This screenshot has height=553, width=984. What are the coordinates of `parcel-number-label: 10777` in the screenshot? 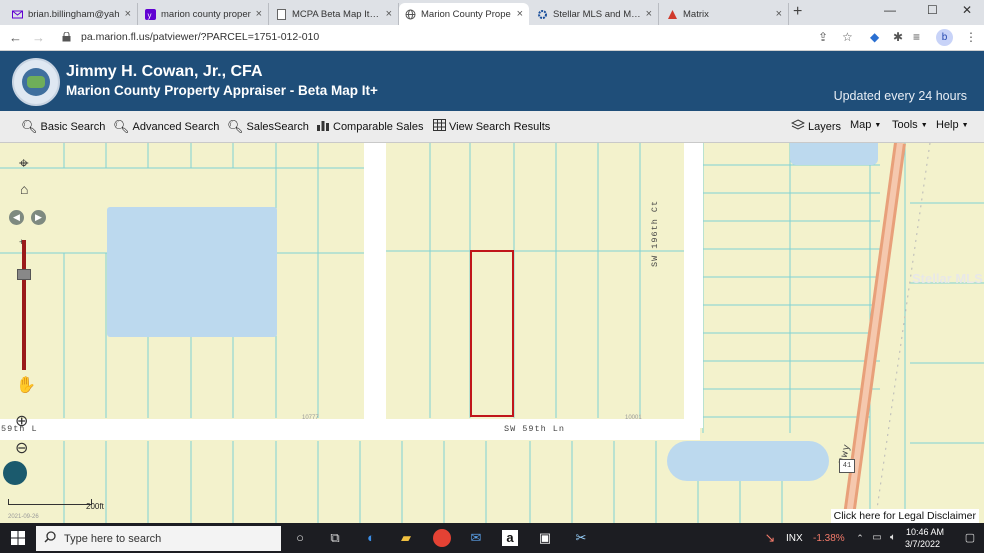 It's located at (310, 418).